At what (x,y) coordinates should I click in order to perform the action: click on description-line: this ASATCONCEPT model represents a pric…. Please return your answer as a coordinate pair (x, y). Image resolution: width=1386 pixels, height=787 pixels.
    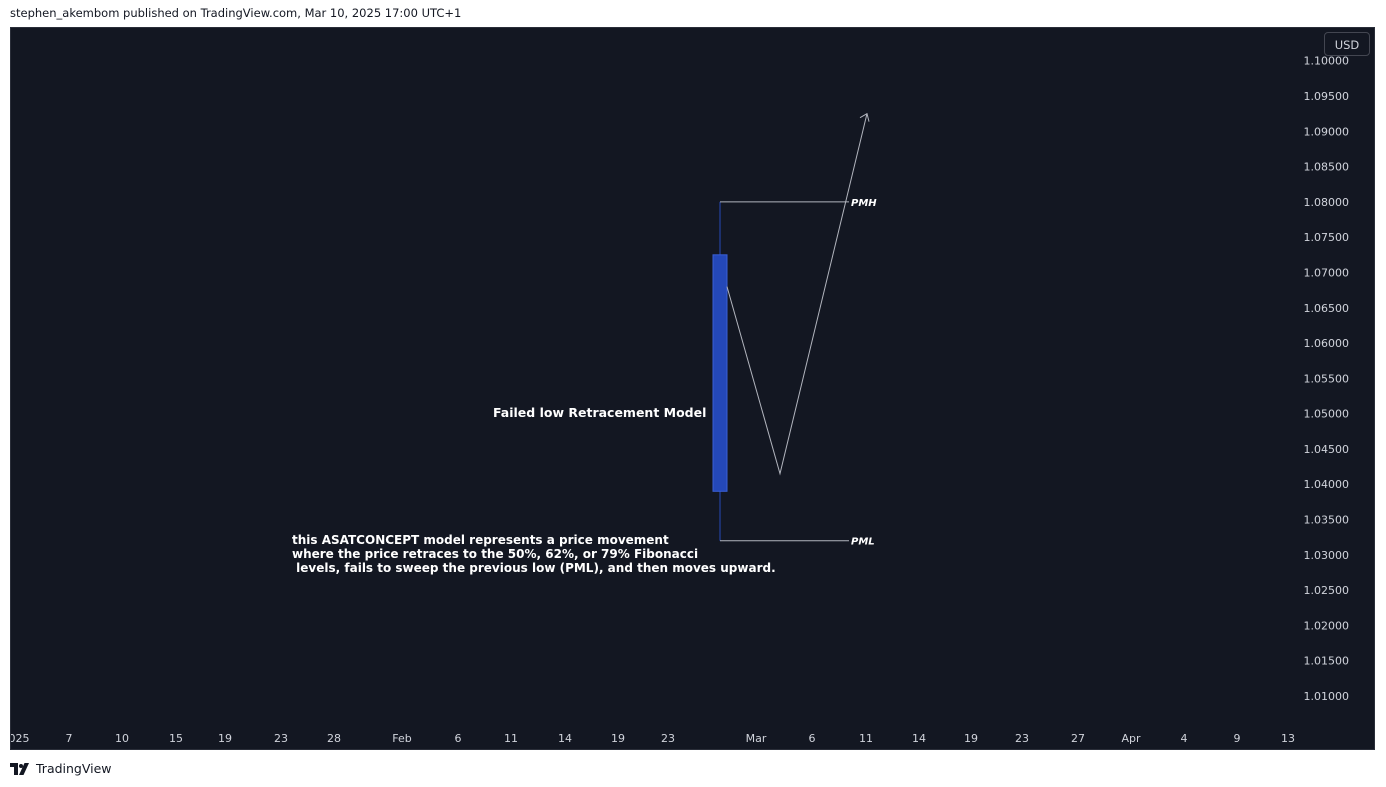
    Looking at the image, I should click on (480, 540).